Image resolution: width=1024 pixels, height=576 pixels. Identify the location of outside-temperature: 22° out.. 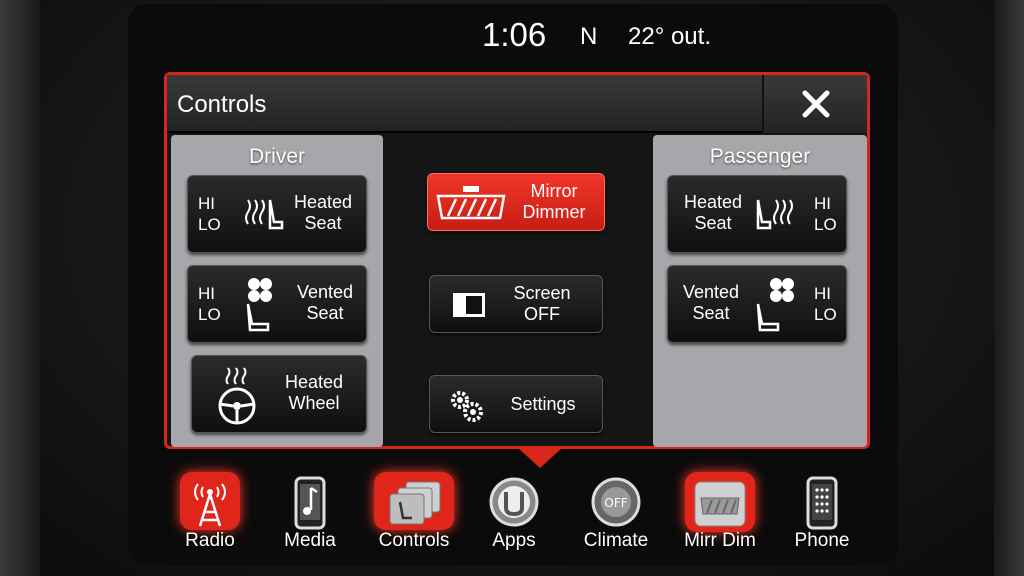
(669, 36).